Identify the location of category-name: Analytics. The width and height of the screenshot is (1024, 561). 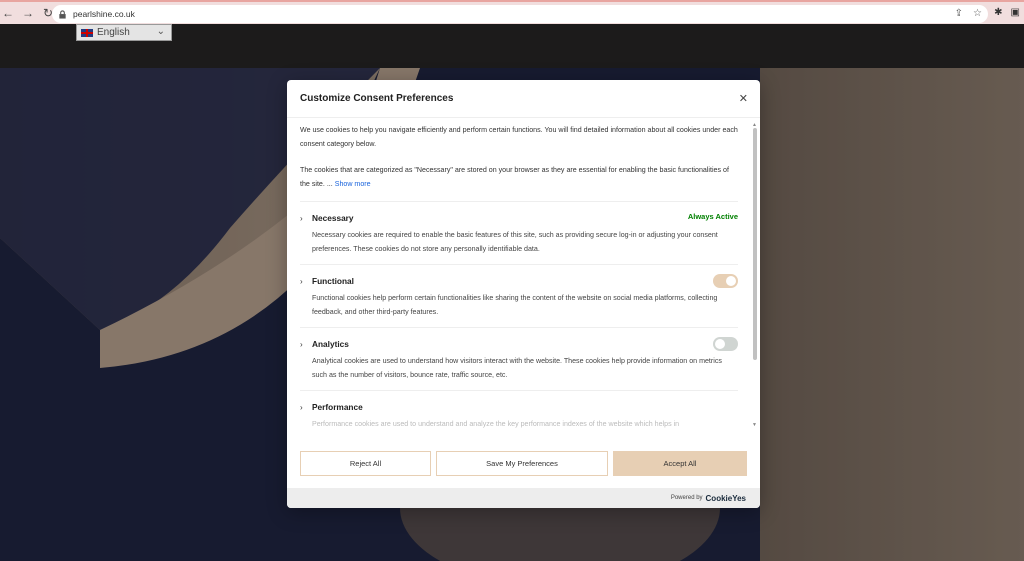
(330, 344).